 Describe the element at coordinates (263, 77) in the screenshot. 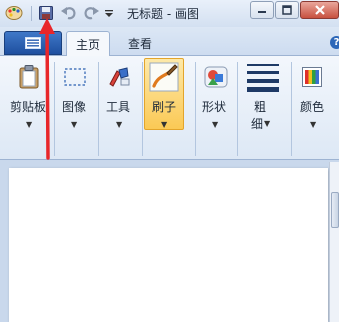

I see `line-size-icon` at that location.